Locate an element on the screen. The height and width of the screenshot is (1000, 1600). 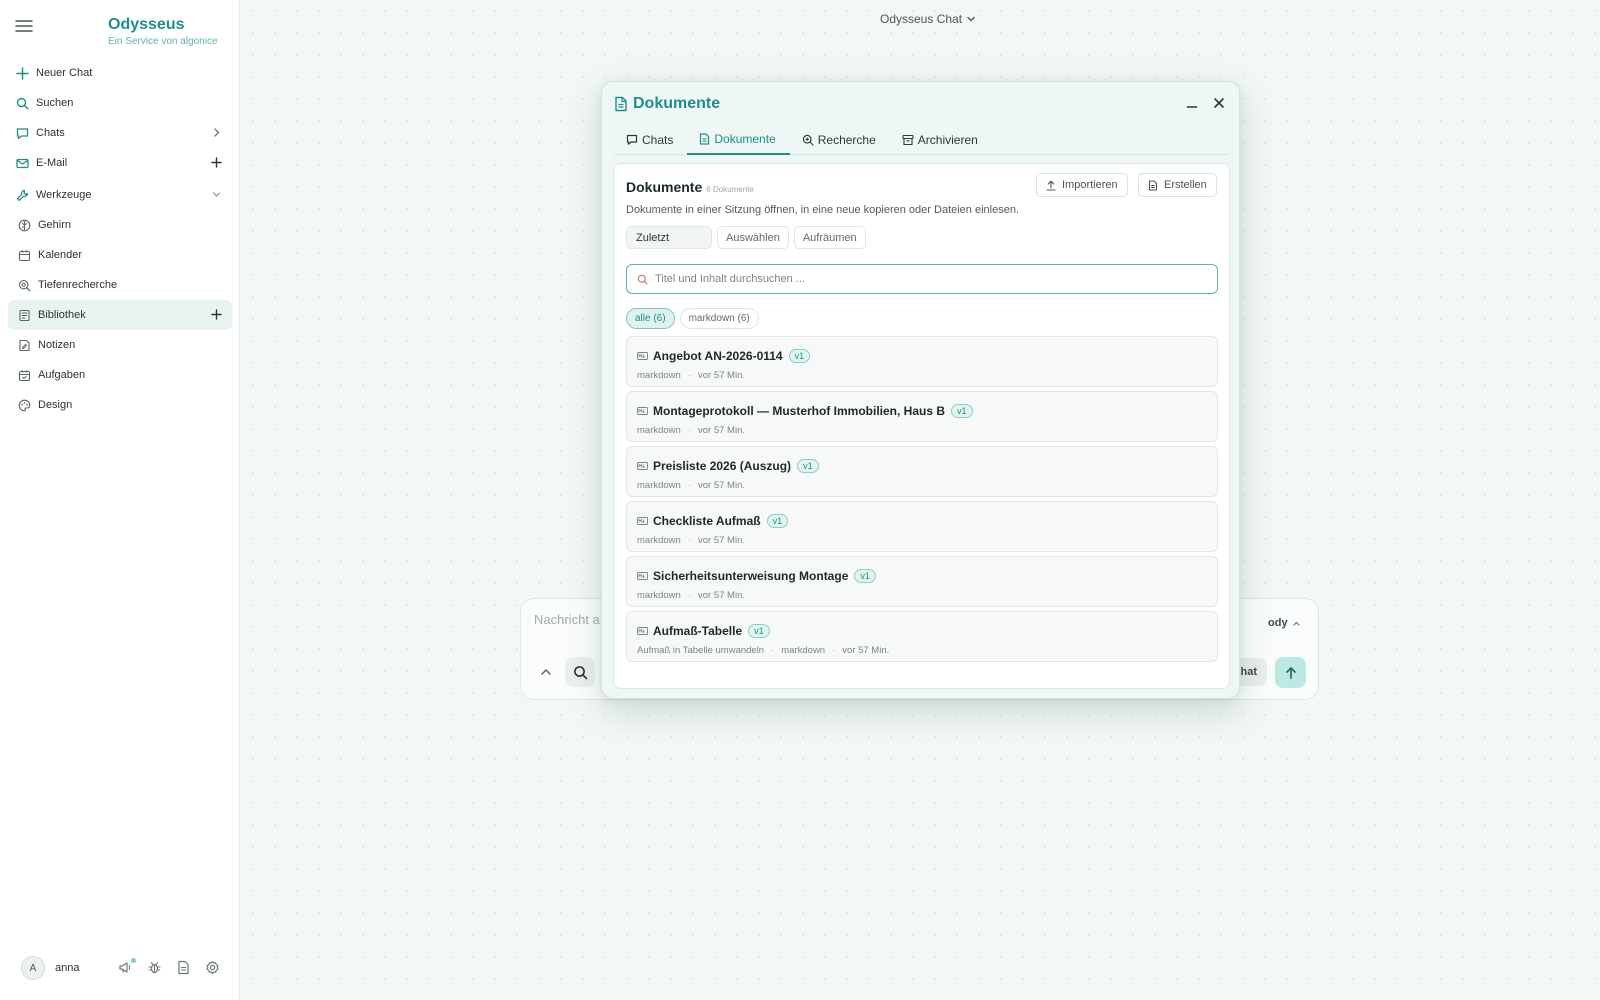
brand: Odysseus Ein Service von algonice is located at coordinates (163, 31).